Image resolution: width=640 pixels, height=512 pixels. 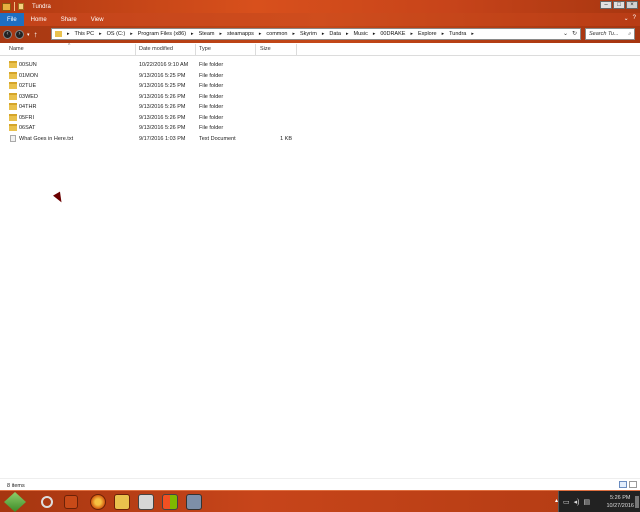 What do you see at coordinates (146, 502) in the screenshot?
I see `app-icon` at bounding box center [146, 502].